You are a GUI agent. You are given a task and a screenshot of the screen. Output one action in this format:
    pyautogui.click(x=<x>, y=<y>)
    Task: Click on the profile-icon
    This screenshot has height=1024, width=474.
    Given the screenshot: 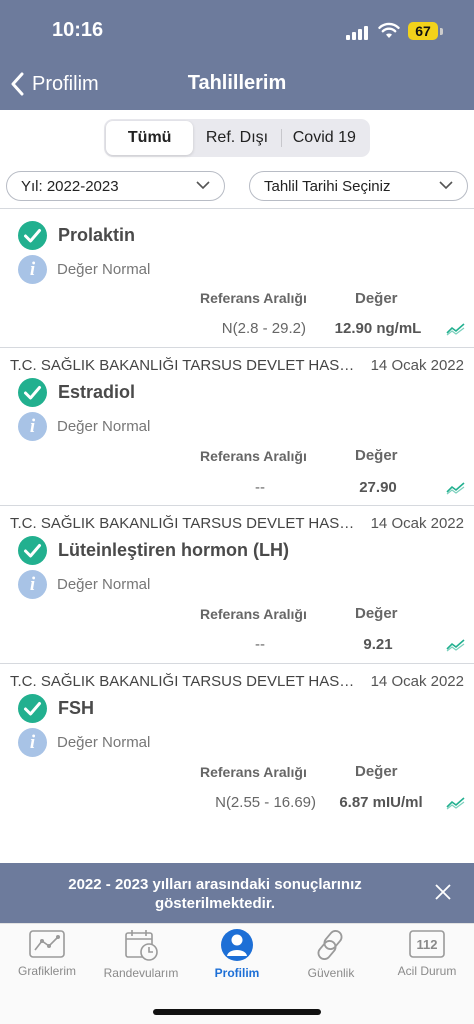 What is the action you would take?
    pyautogui.click(x=237, y=945)
    